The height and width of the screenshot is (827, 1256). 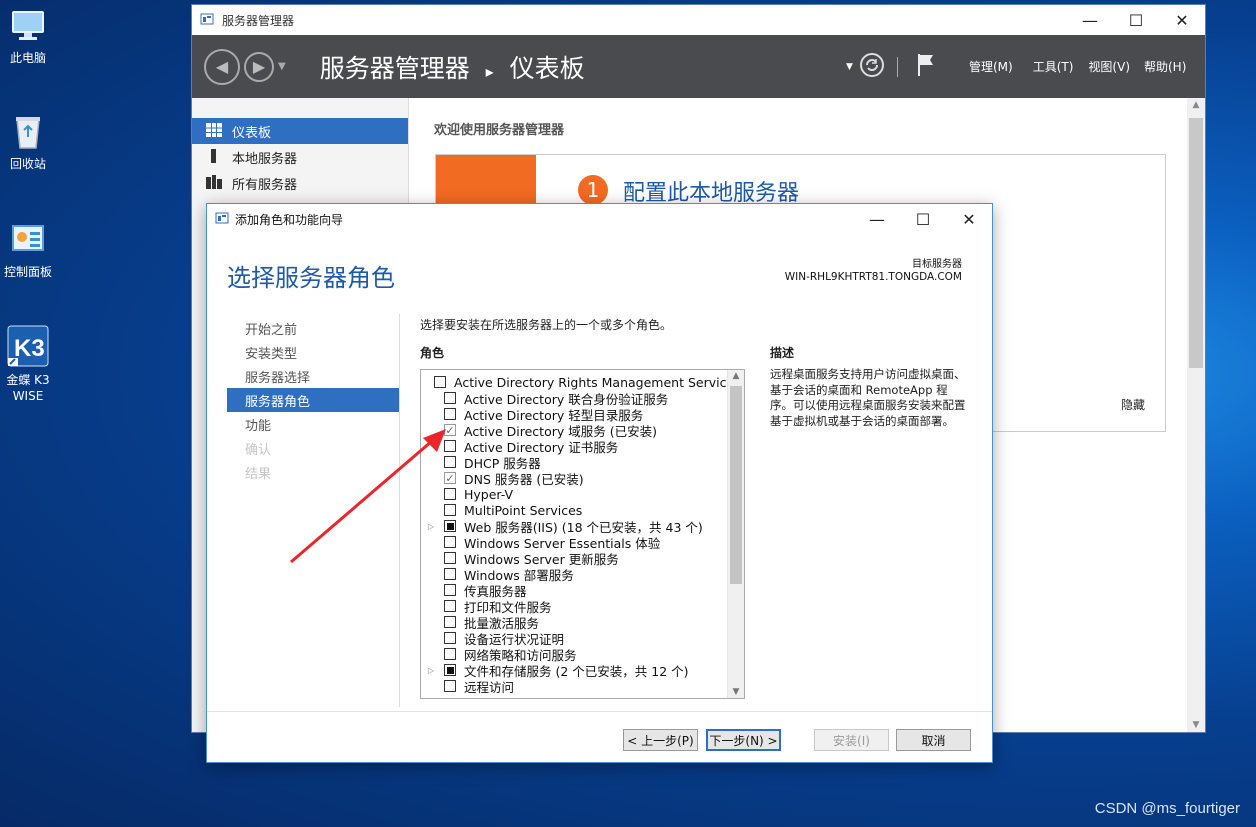 I want to click on wizard-heading: 选择服务器角色, so click(x=311, y=278).